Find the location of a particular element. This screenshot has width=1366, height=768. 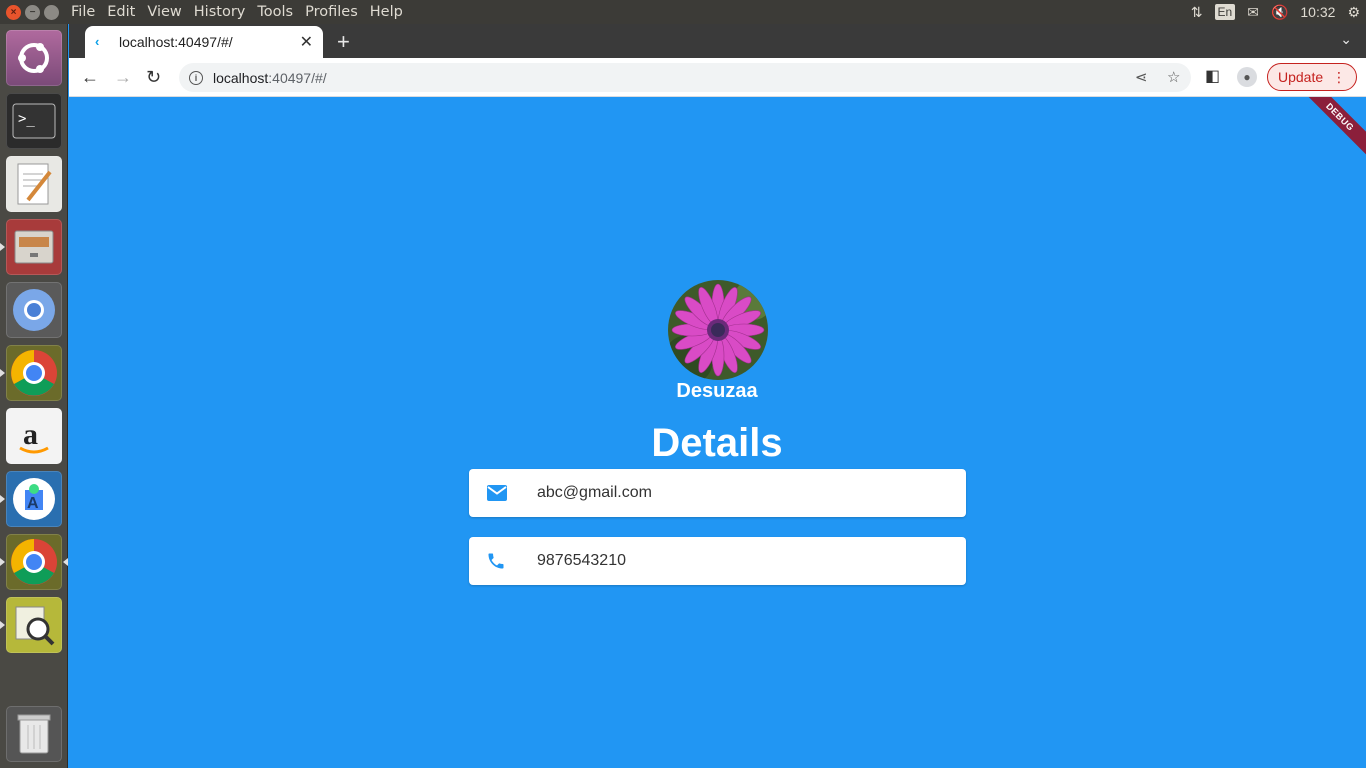

debug-banner: DEBUG is located at coordinates (1328, 131).